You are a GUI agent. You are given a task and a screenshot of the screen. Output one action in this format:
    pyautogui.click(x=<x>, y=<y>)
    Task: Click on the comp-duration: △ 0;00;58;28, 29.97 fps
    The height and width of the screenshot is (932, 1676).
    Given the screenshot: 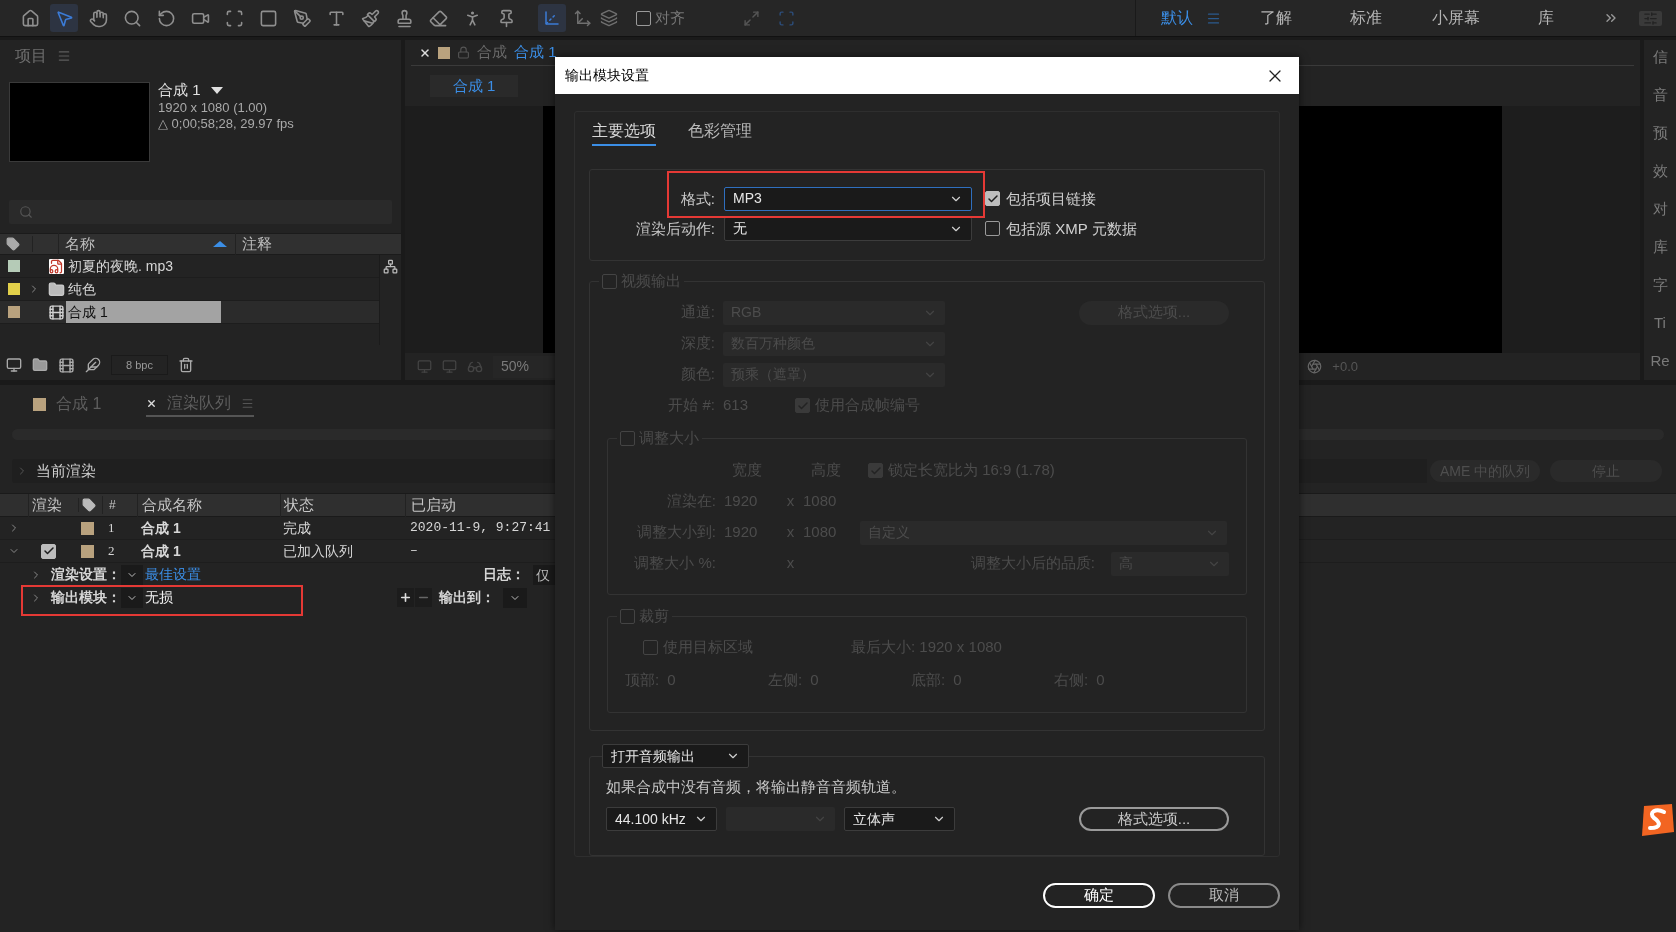 What is the action you would take?
    pyautogui.click(x=226, y=124)
    